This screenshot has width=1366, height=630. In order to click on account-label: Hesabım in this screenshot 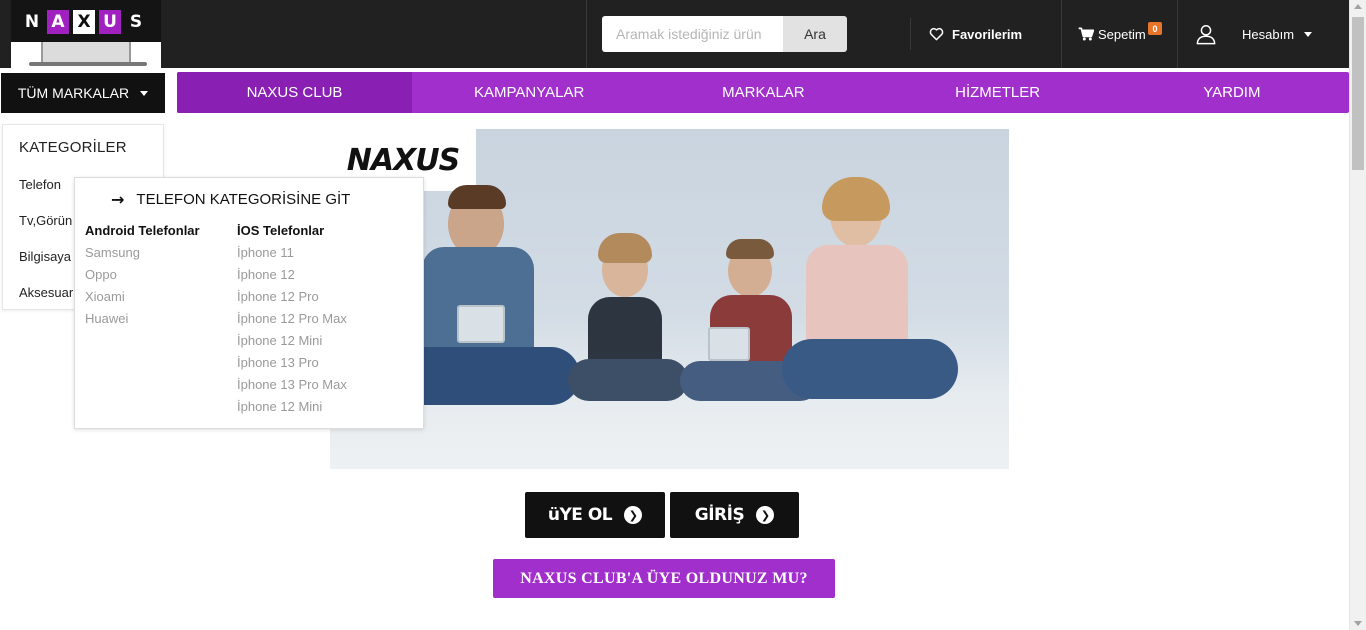, I will do `click(1268, 34)`.